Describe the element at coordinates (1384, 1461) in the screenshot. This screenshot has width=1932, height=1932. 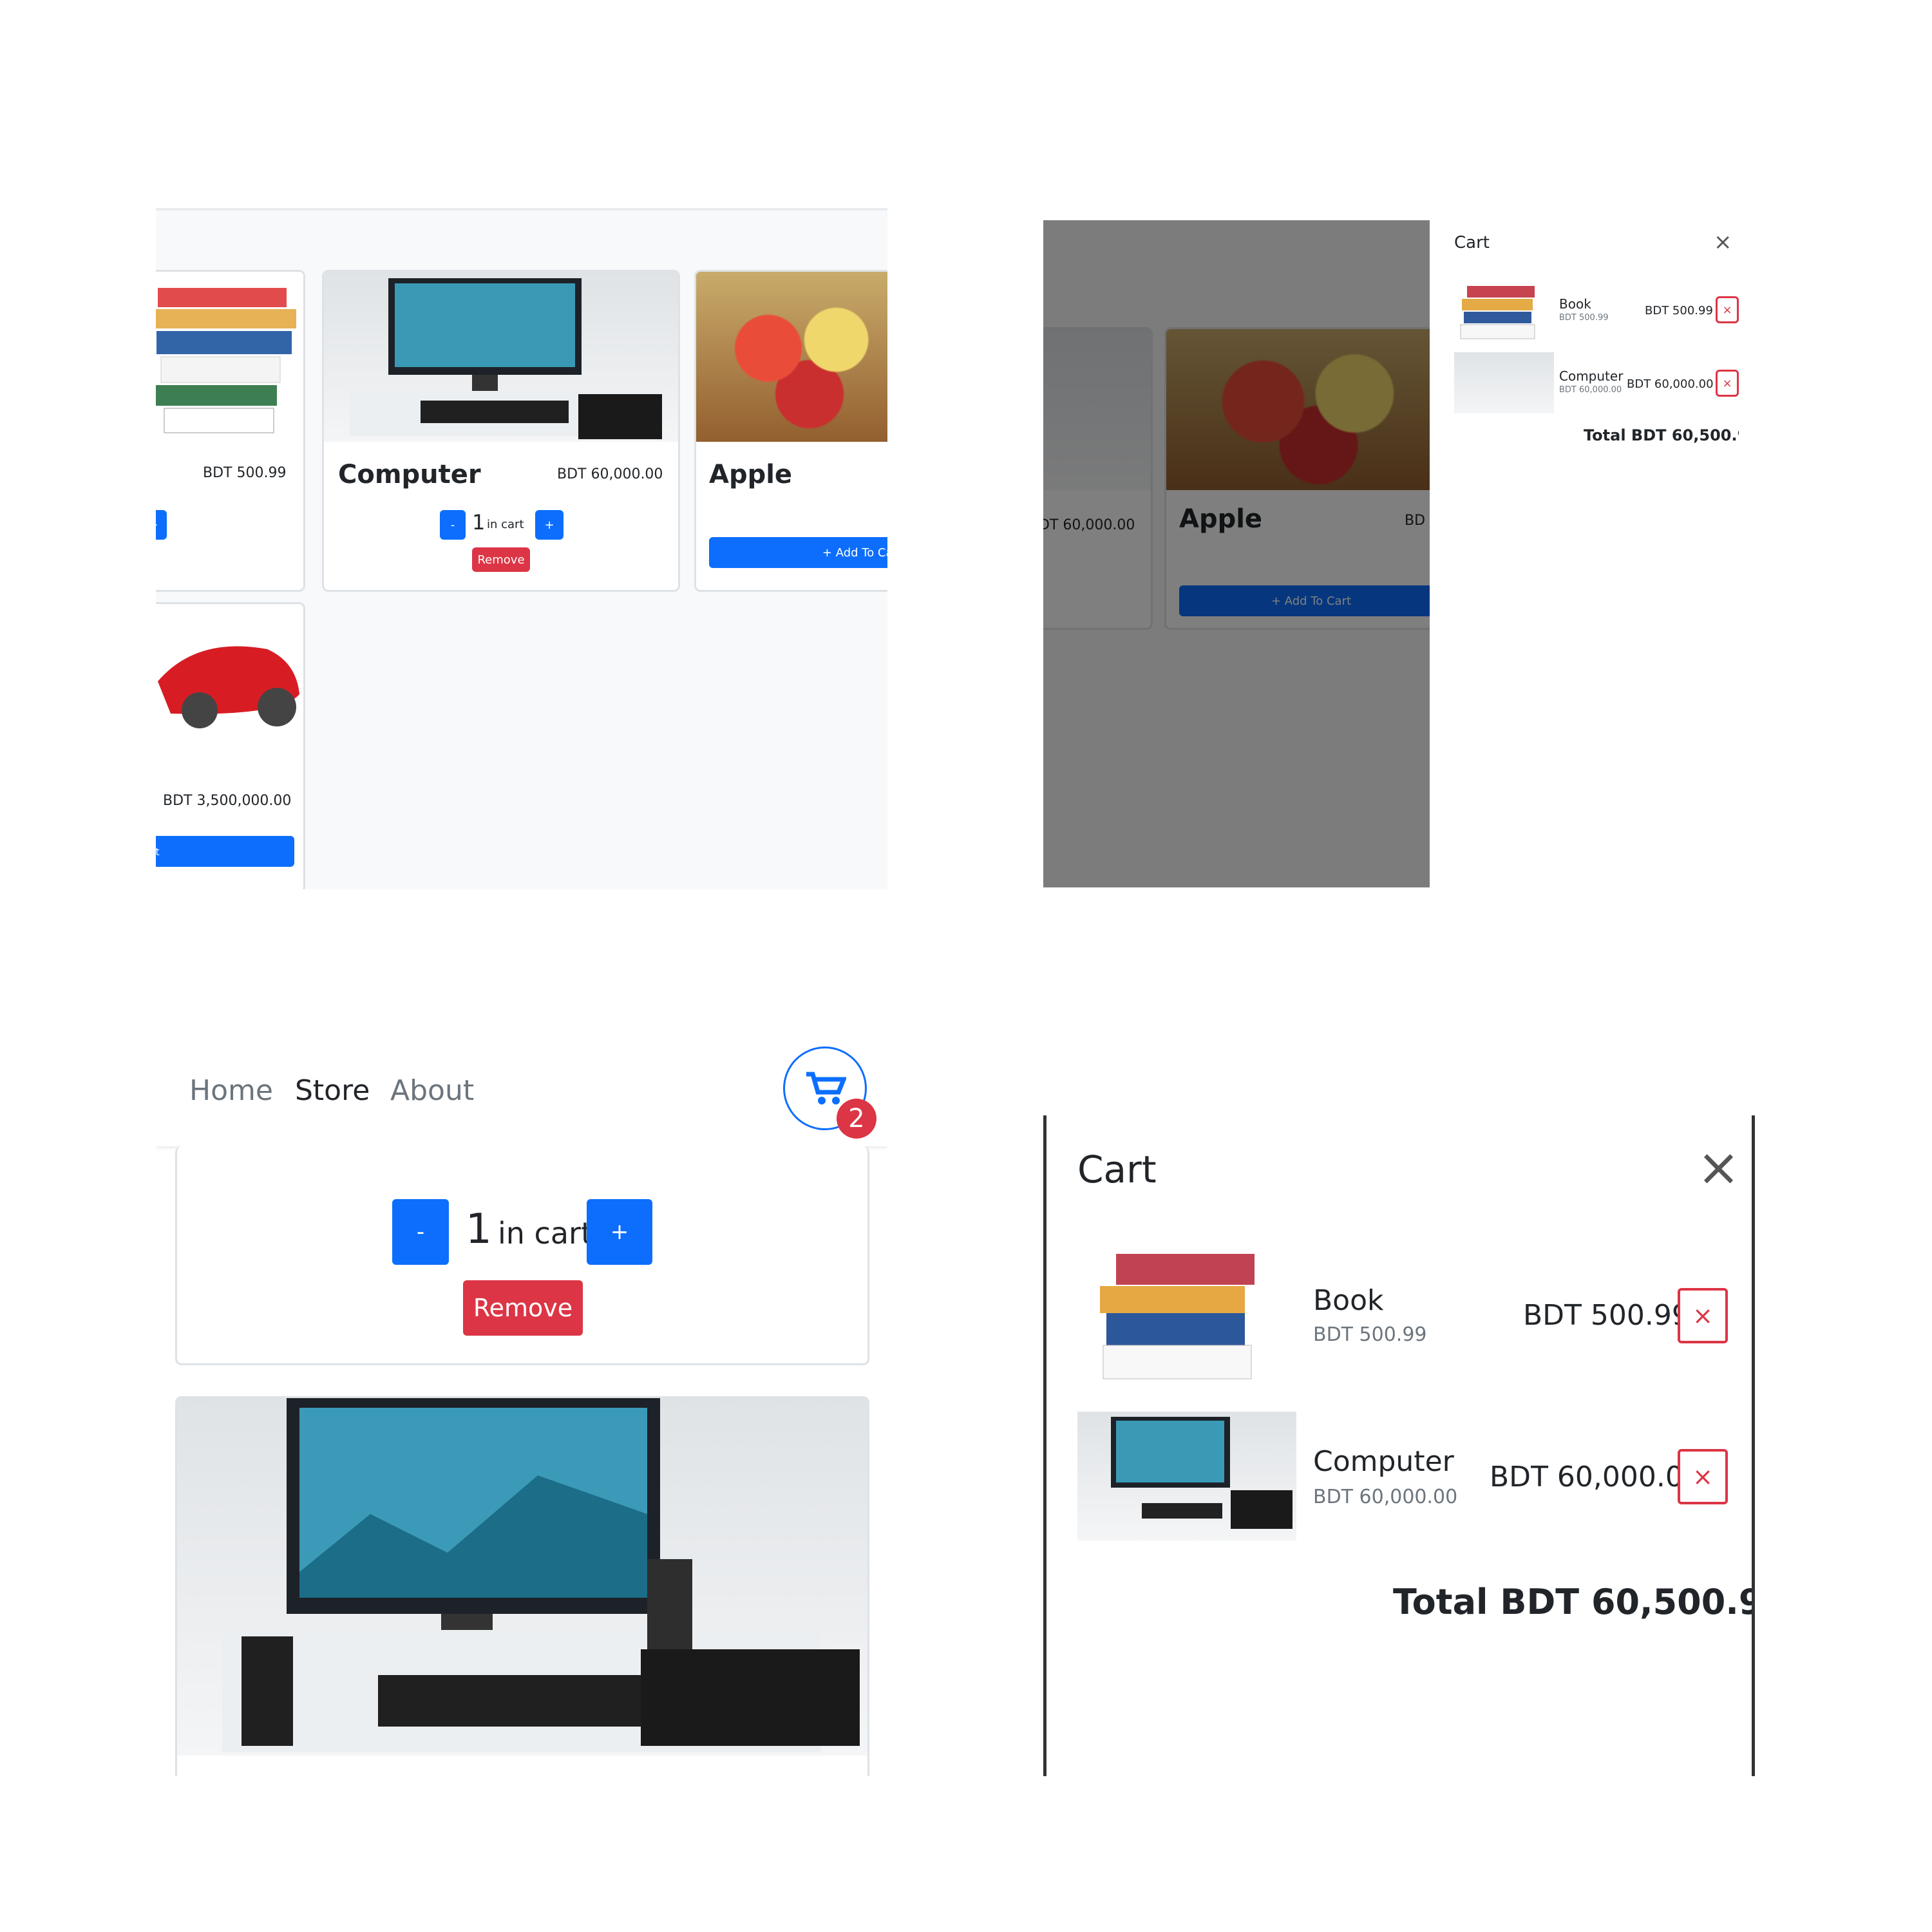
I see `cart-computer-name: Computer` at that location.